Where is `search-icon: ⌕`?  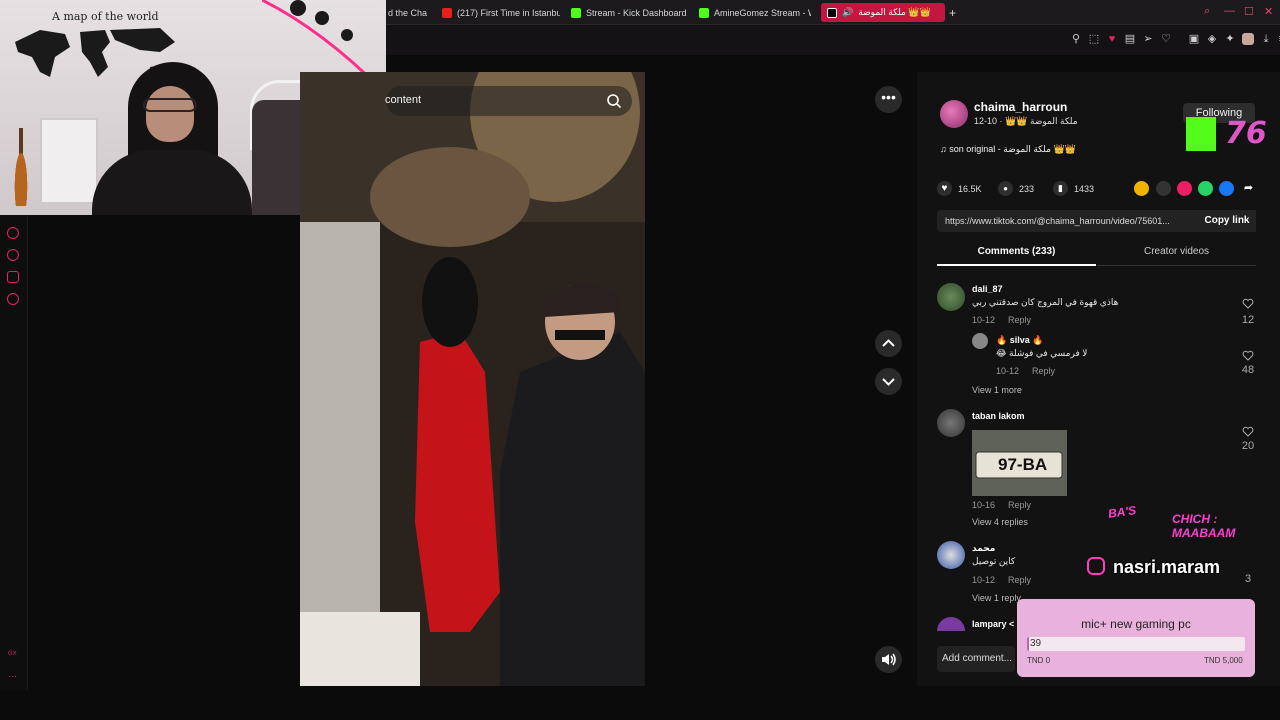
search-icon: ⌕ is located at coordinates (1207, 11).